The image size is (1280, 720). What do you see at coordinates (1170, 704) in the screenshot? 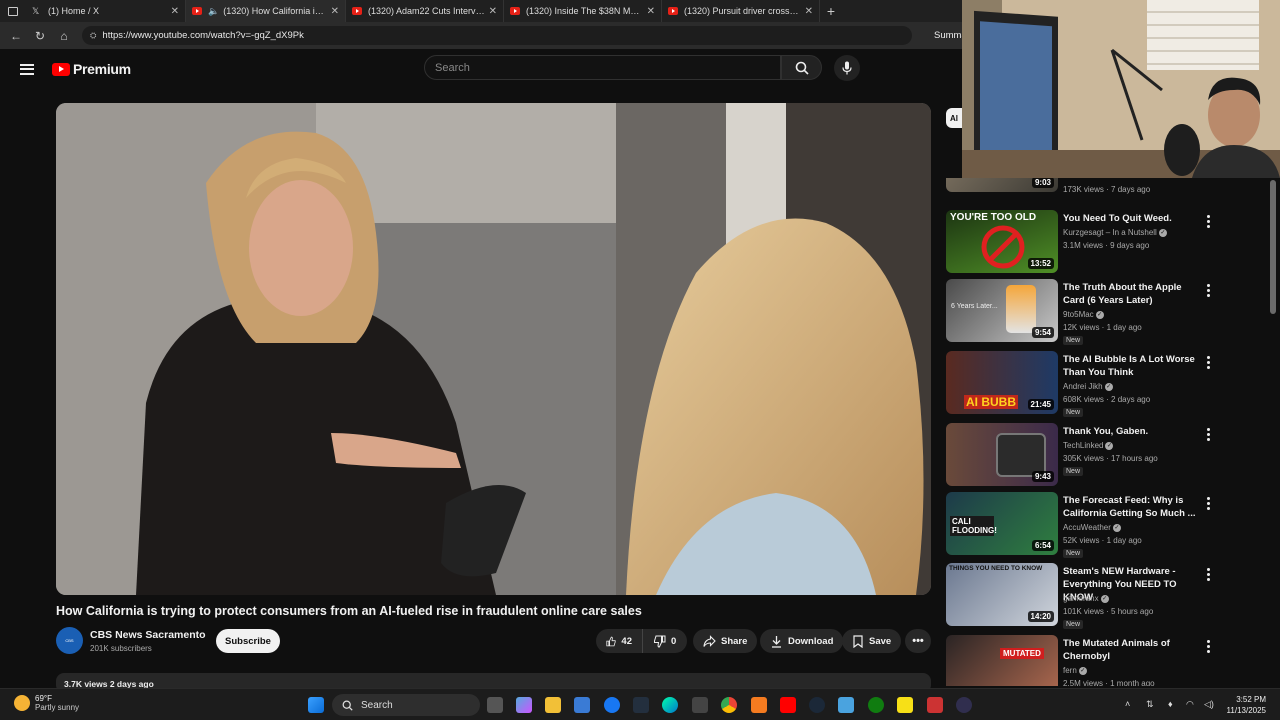
I see `mic-tray-icon: ♦` at bounding box center [1170, 704].